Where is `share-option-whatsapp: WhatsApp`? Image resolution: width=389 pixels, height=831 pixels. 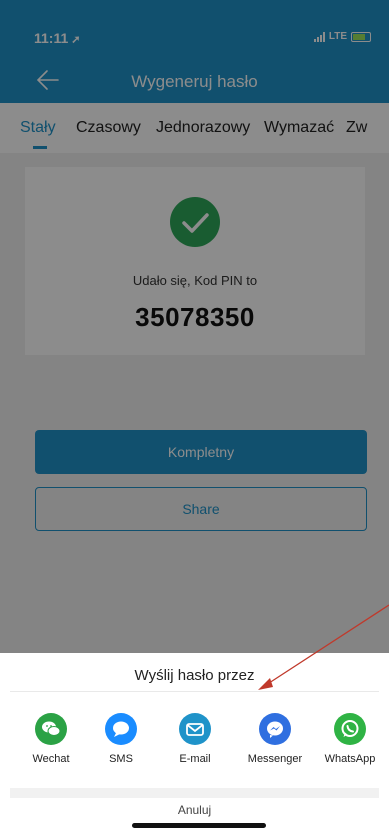 share-option-whatsapp: WhatsApp is located at coordinates (350, 739).